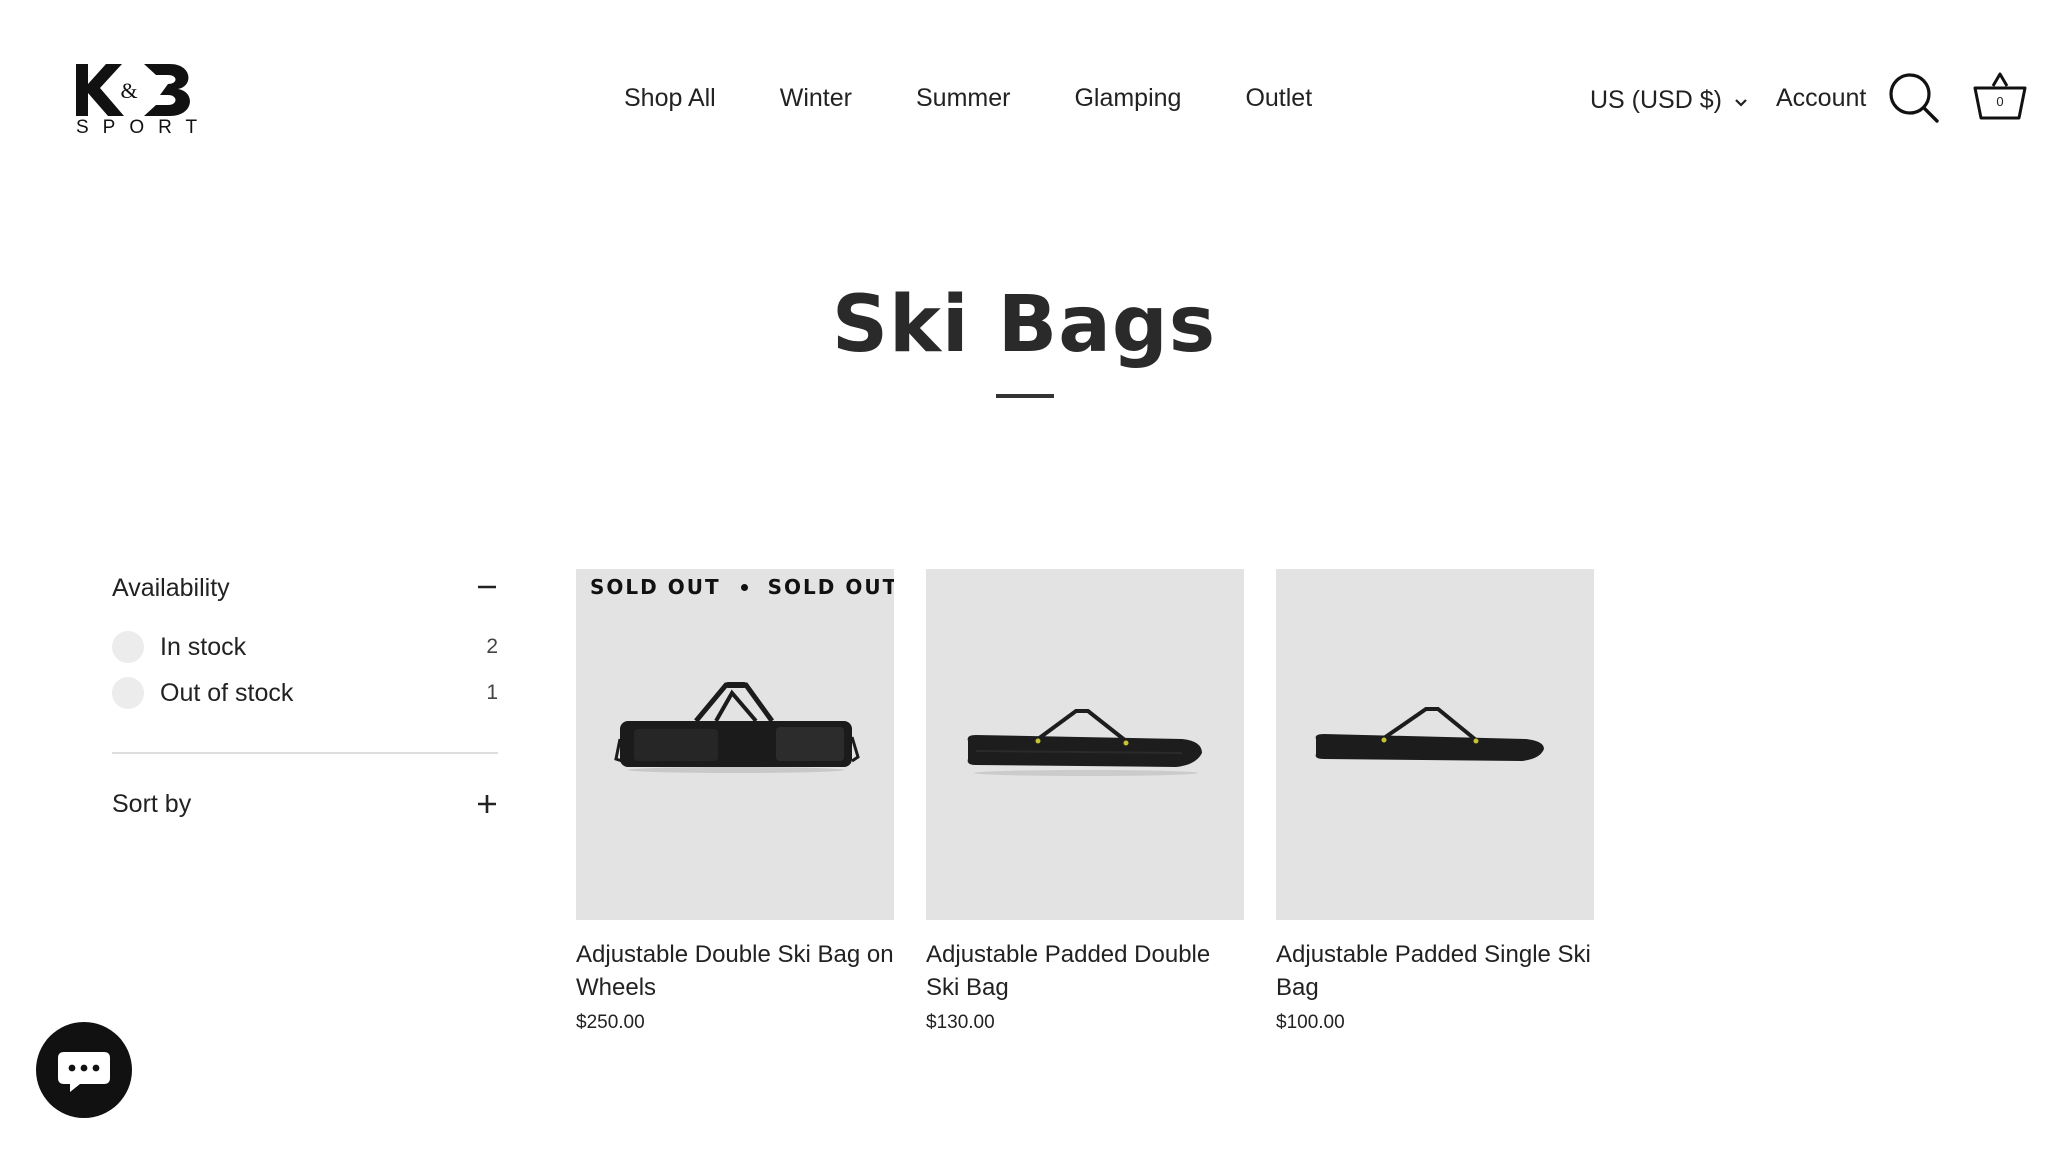 Image resolution: width=2048 pixels, height=1152 pixels. What do you see at coordinates (487, 587) in the screenshot?
I see `minus-icon` at bounding box center [487, 587].